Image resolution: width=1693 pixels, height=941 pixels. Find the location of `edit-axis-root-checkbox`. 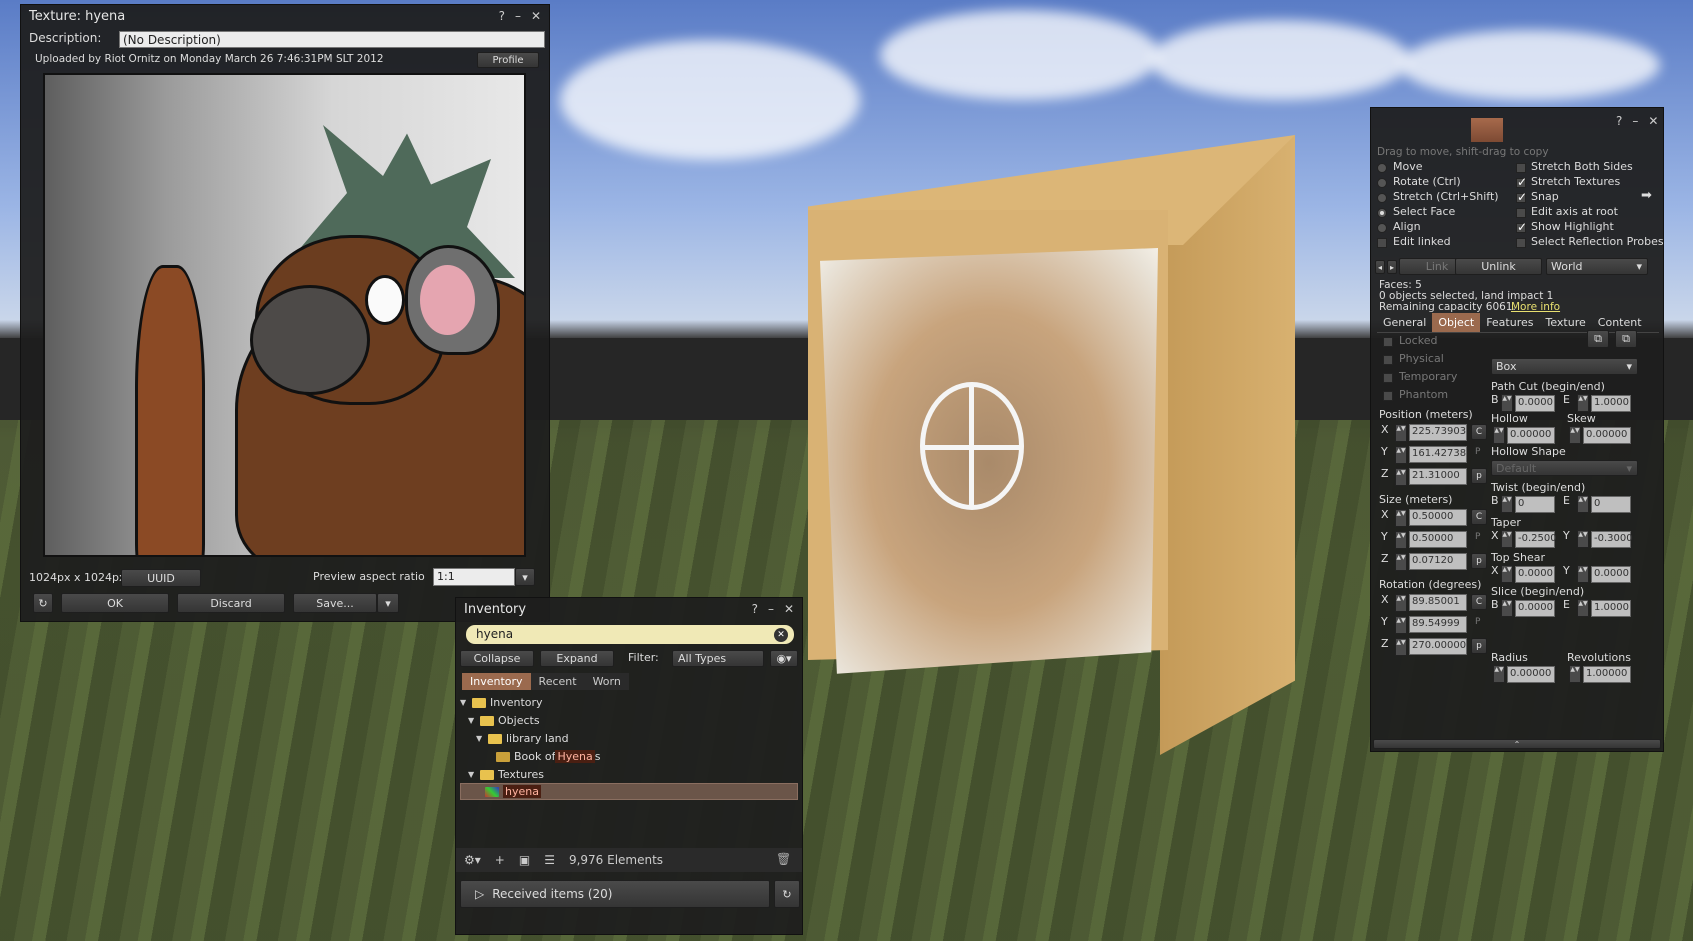

edit-axis-root-checkbox is located at coordinates (1521, 213).